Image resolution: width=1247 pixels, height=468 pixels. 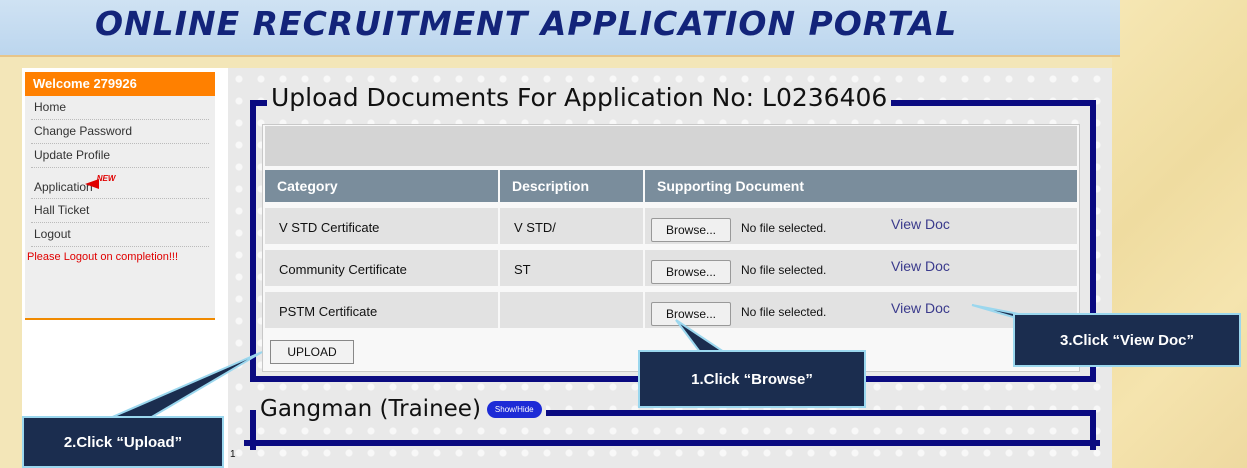 What do you see at coordinates (123, 442) in the screenshot?
I see `upload-callout: 2.Click “Upload”` at bounding box center [123, 442].